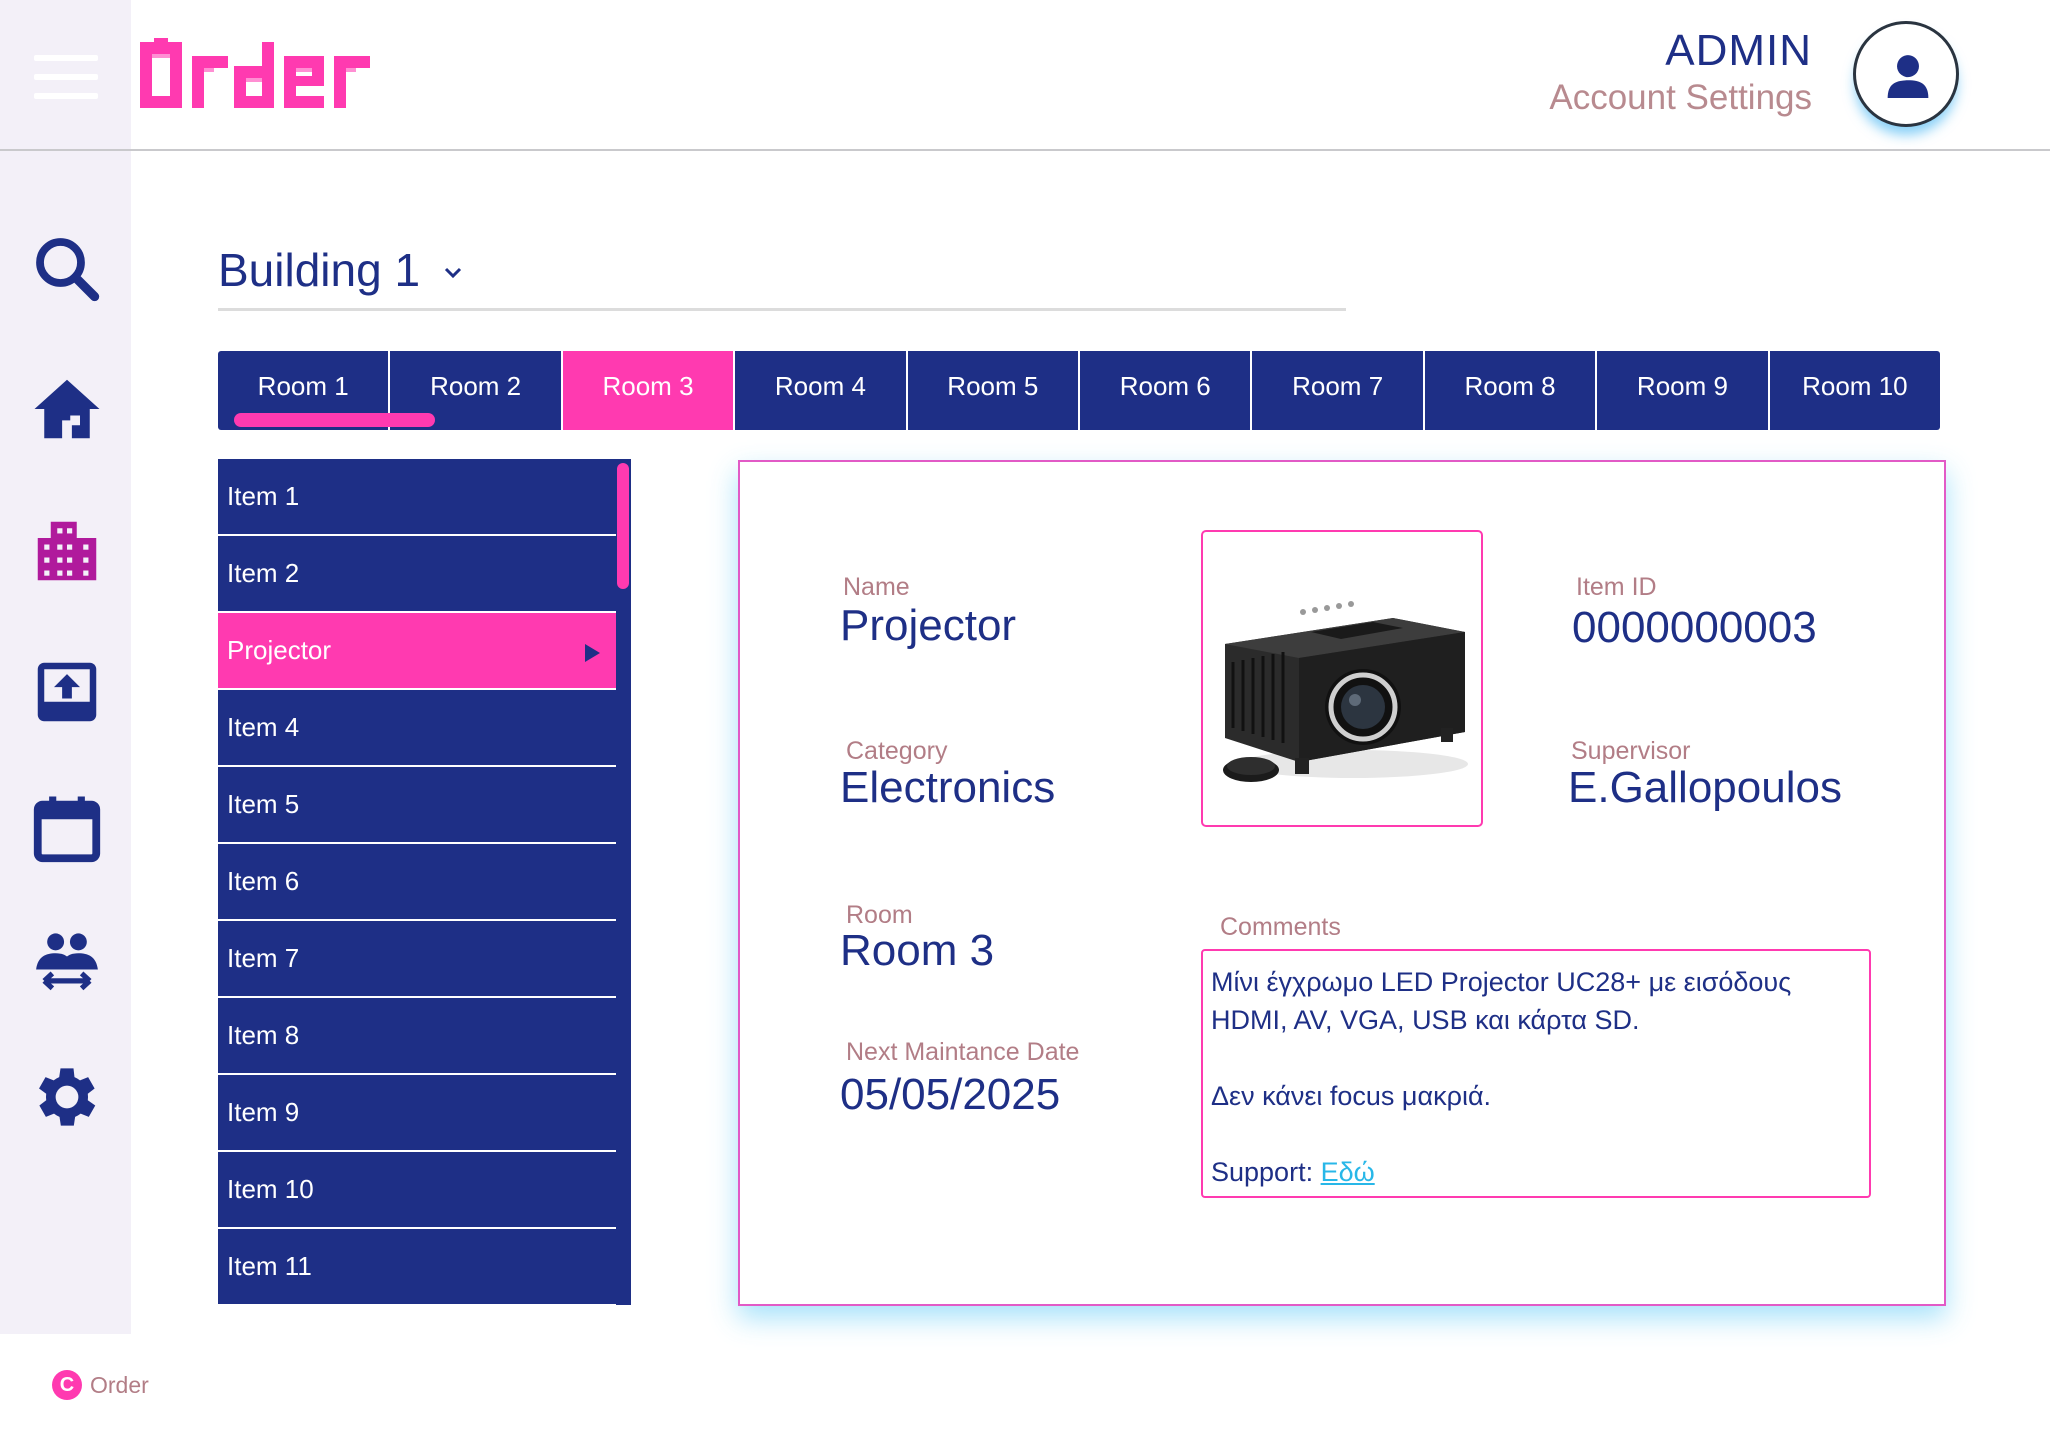 The width and height of the screenshot is (2050, 1440). Describe the element at coordinates (417, 1036) in the screenshot. I see `list-item: Item 8` at that location.